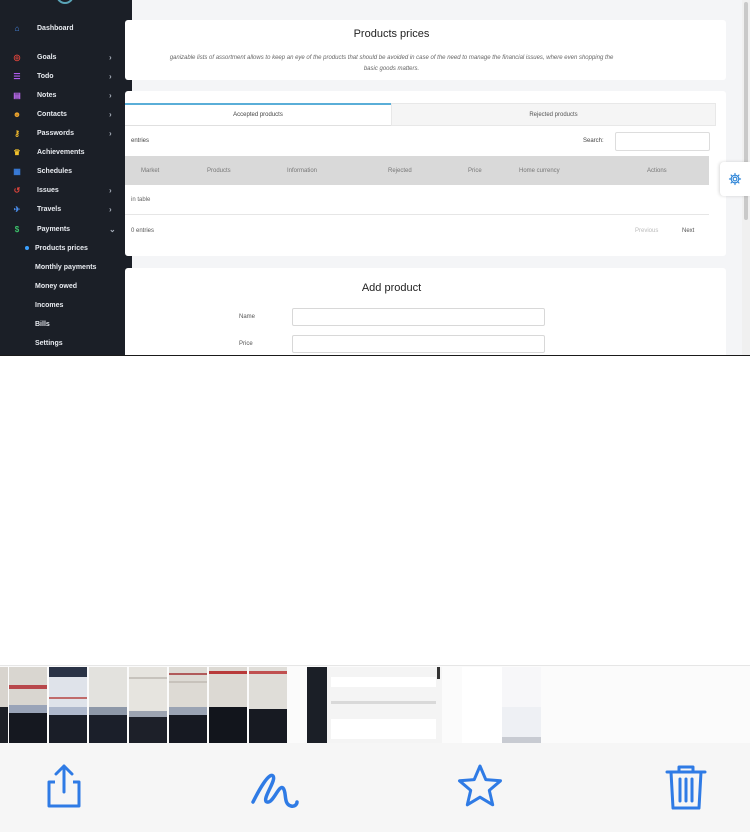 The width and height of the screenshot is (750, 832). Describe the element at coordinates (49, 305) in the screenshot. I see `sidebar-subitem-incomes: Incomes` at that location.